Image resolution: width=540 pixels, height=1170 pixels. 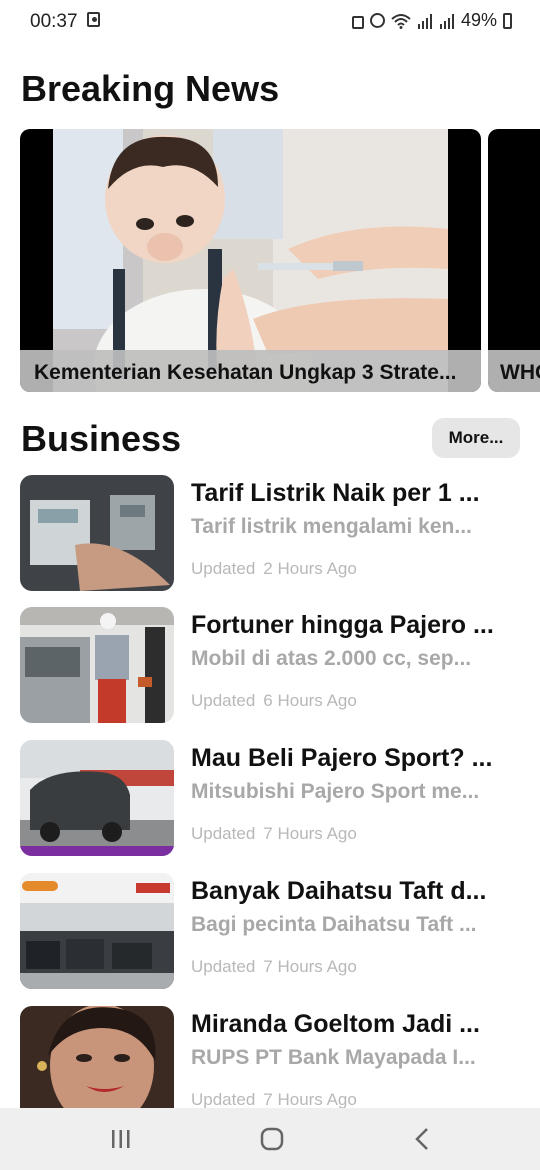 I want to click on system-navigation-bar, so click(x=270, y=1139).